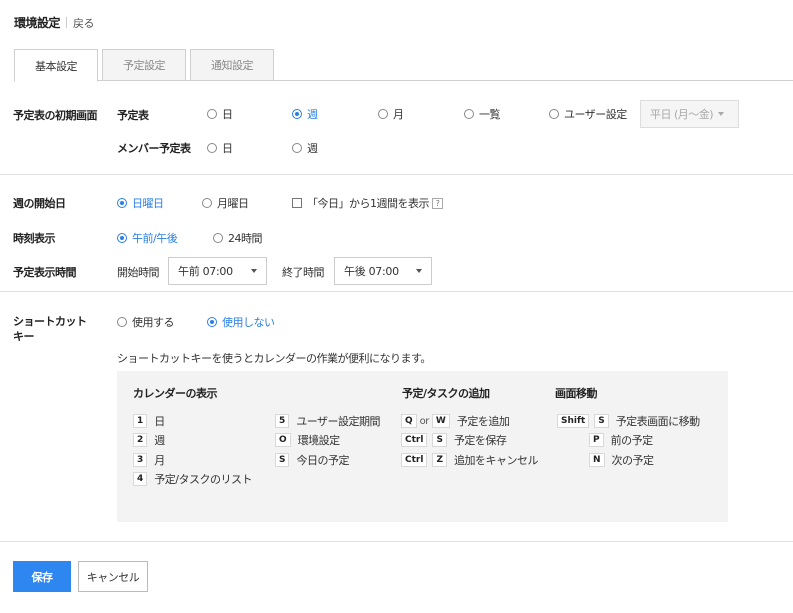  Describe the element at coordinates (217, 271) in the screenshot. I see `start-time-select: 午前 07:00` at that location.